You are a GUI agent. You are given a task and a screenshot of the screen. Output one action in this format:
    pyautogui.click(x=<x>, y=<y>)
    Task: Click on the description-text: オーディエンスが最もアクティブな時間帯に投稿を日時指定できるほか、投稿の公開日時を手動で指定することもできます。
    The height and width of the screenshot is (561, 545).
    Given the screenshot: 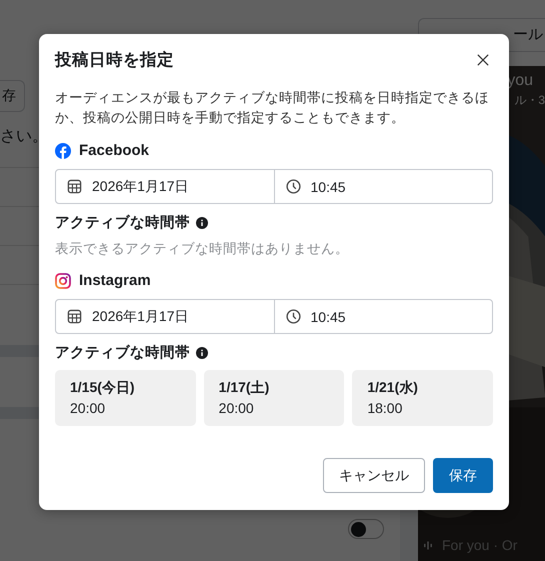 What is the action you would take?
    pyautogui.click(x=272, y=108)
    